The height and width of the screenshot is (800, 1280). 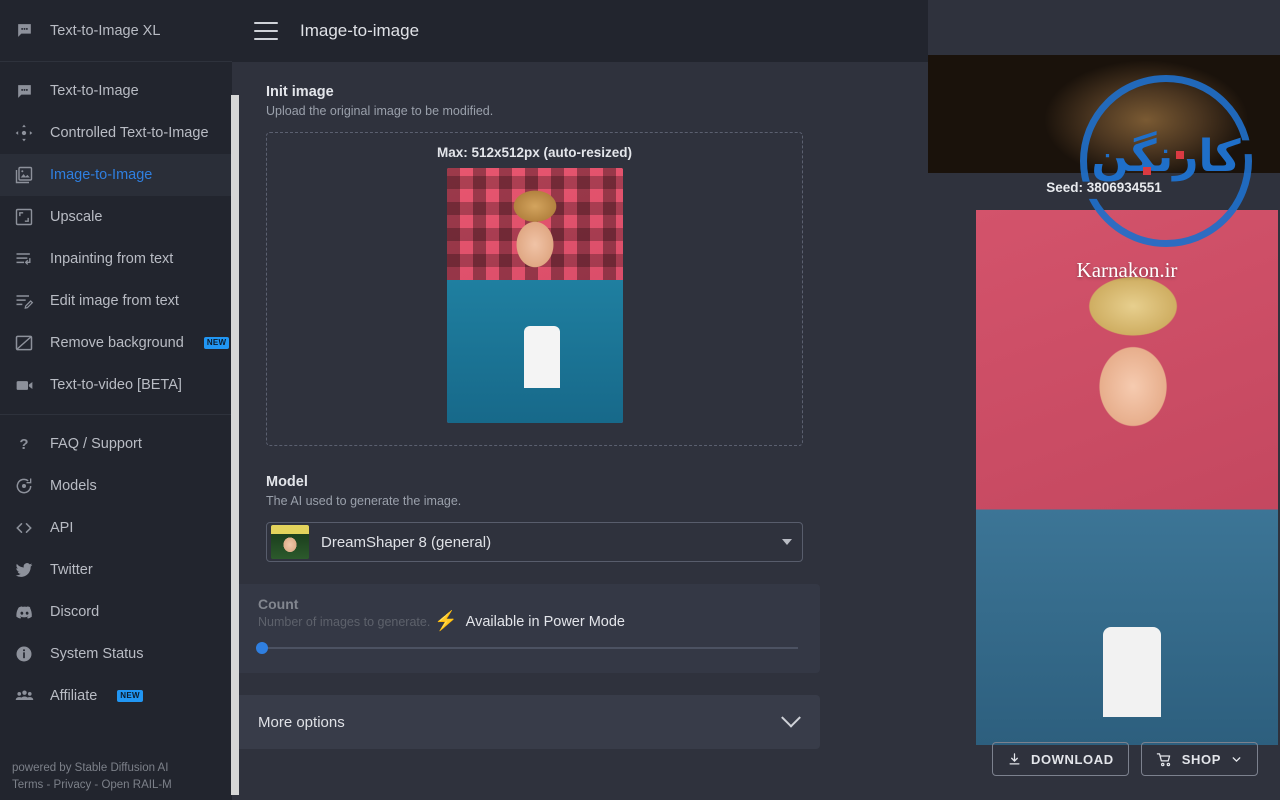 What do you see at coordinates (527, 722) in the screenshot?
I see `more-options-toggle: More options` at bounding box center [527, 722].